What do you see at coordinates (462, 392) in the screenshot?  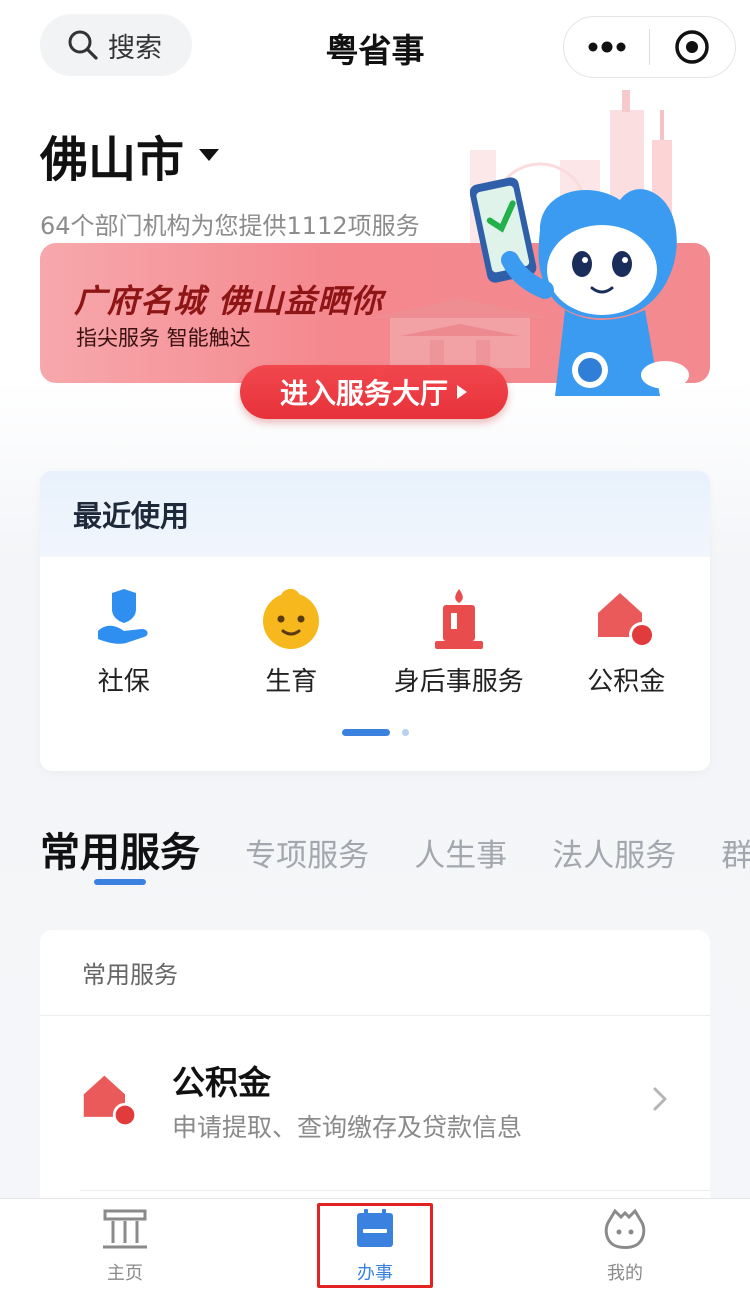 I see `triangle-right-icon` at bounding box center [462, 392].